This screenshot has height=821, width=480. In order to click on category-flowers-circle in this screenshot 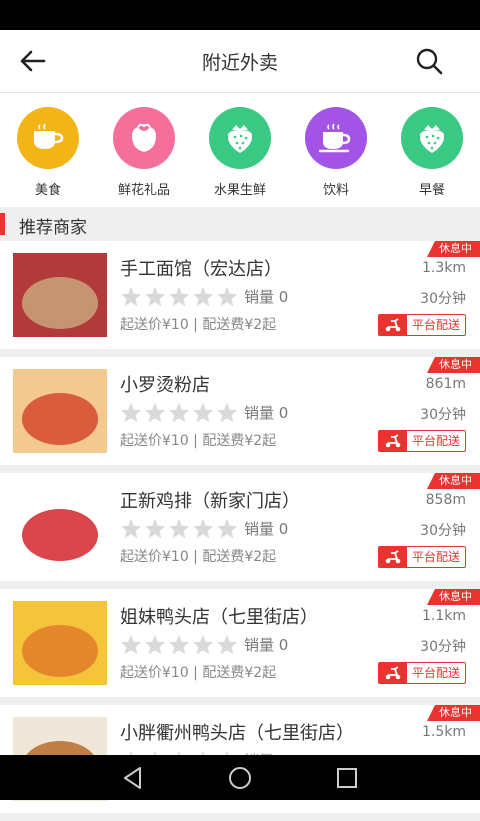, I will do `click(144, 138)`.